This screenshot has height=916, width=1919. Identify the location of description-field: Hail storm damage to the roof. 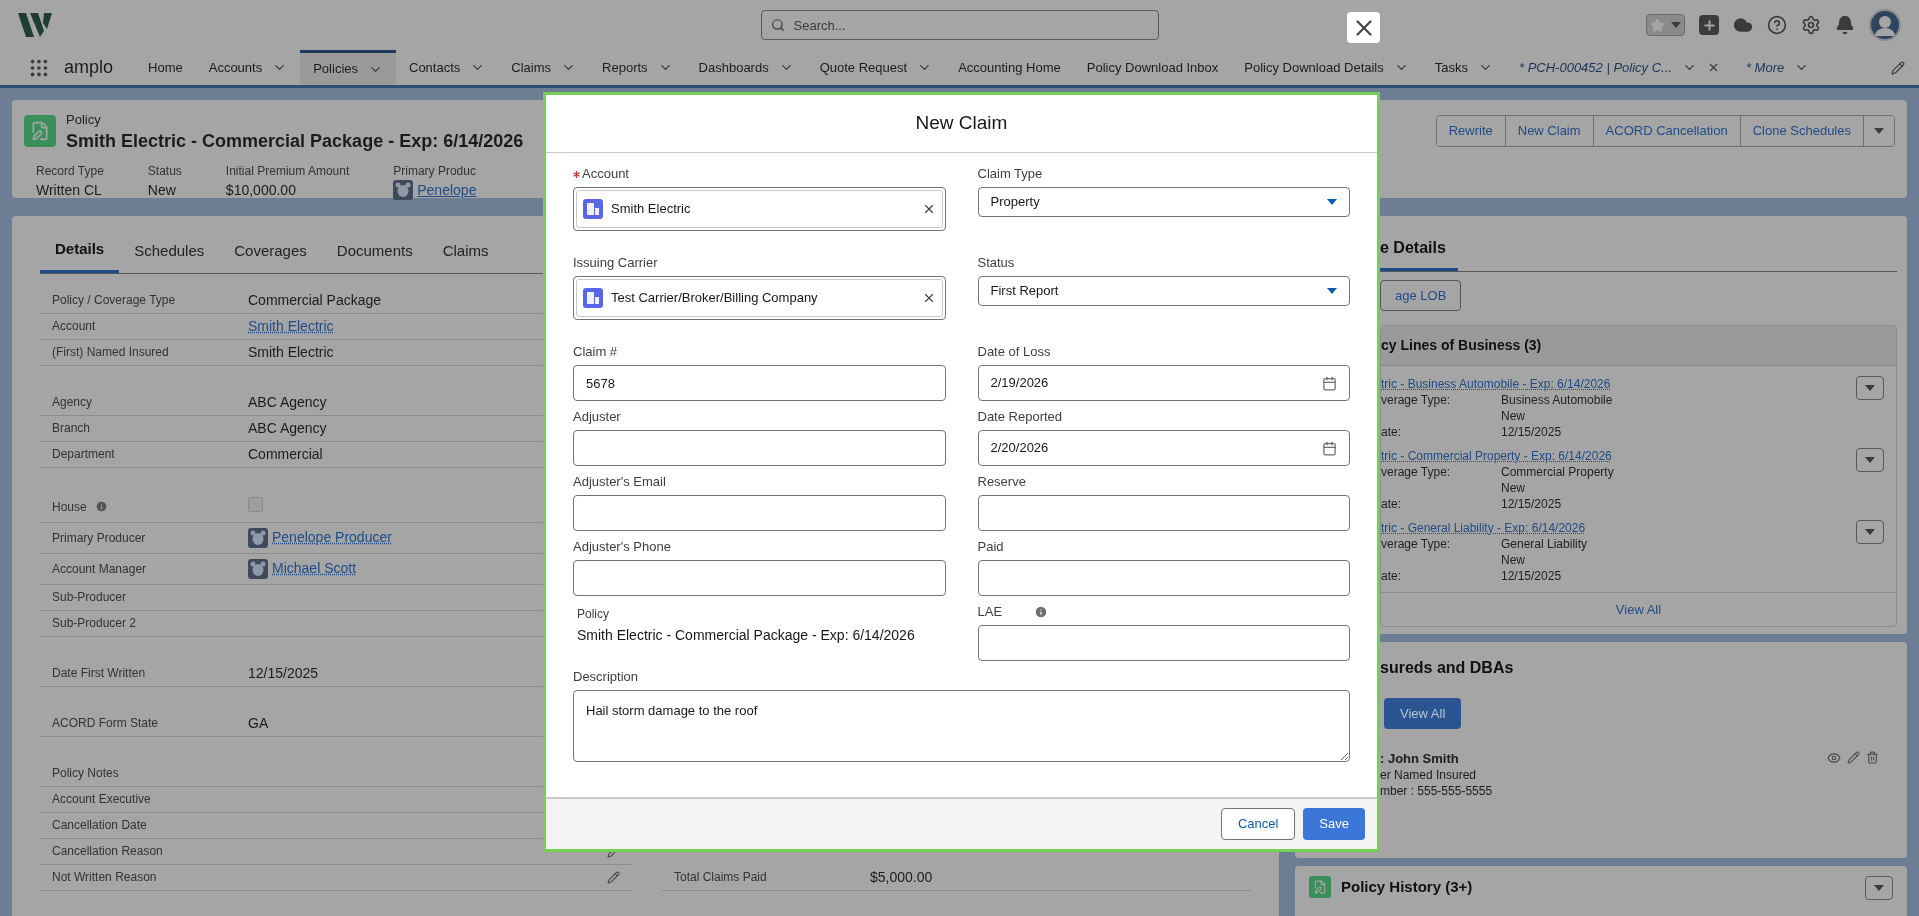
(961, 726).